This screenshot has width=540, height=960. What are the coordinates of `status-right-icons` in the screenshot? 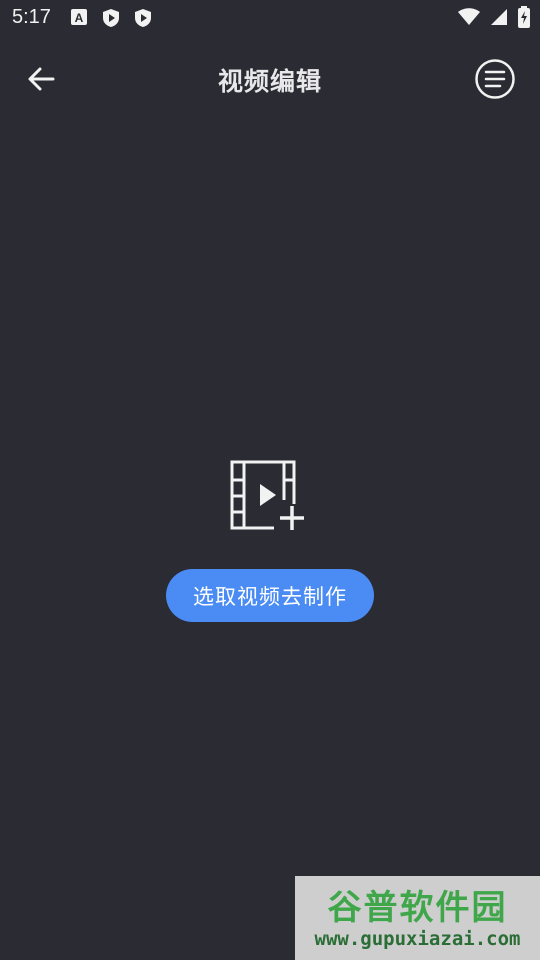 It's located at (494, 17).